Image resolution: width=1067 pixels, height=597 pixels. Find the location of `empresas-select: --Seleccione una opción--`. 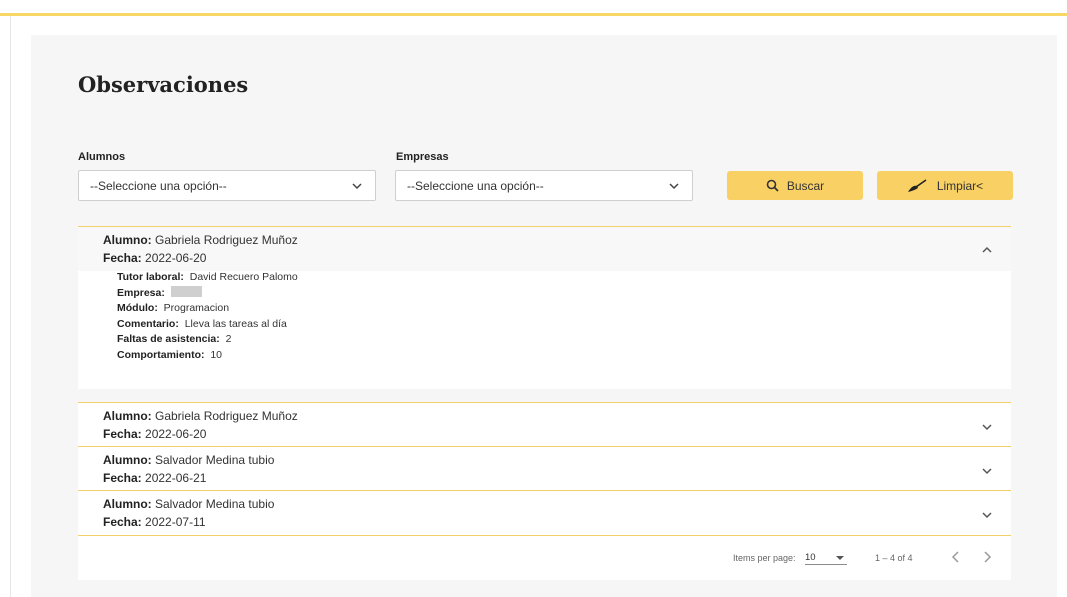

empresas-select: --Seleccione una opción-- is located at coordinates (544, 185).